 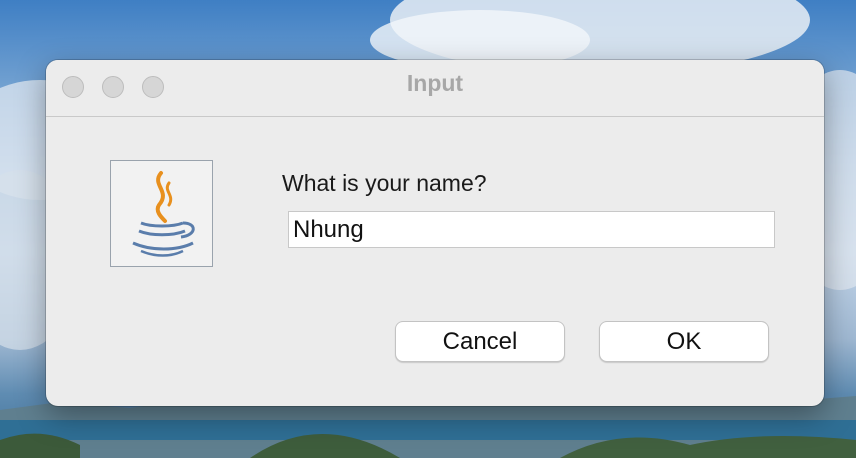 I want to click on title-bar: Input, so click(x=435, y=88).